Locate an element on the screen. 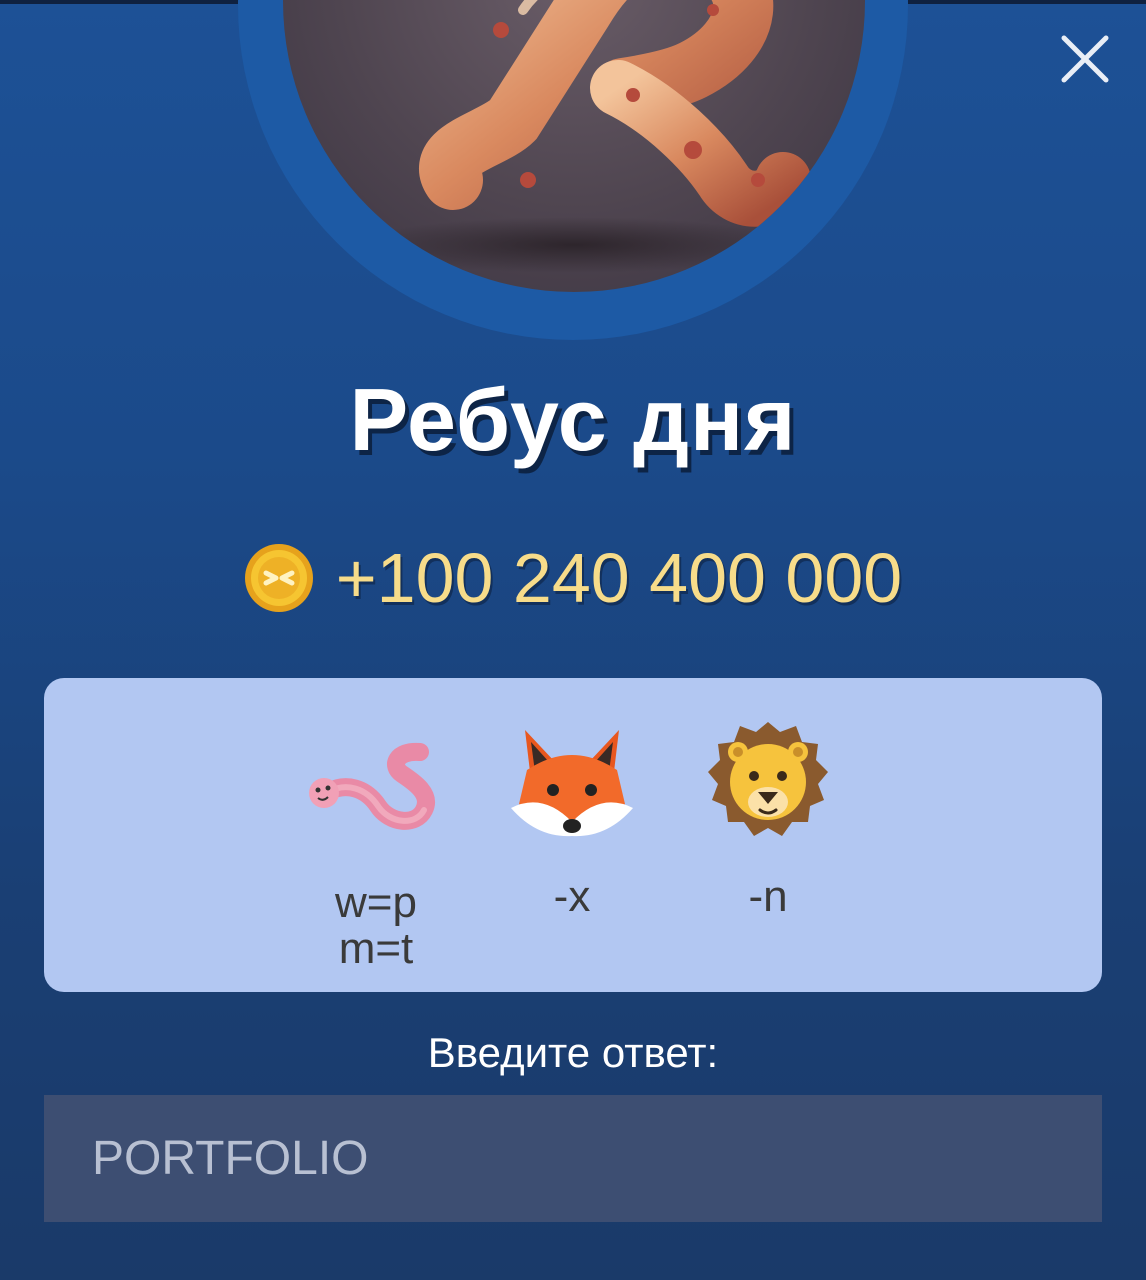 This screenshot has height=1280, width=1146. rebus-item: -n is located at coordinates (768, 819).